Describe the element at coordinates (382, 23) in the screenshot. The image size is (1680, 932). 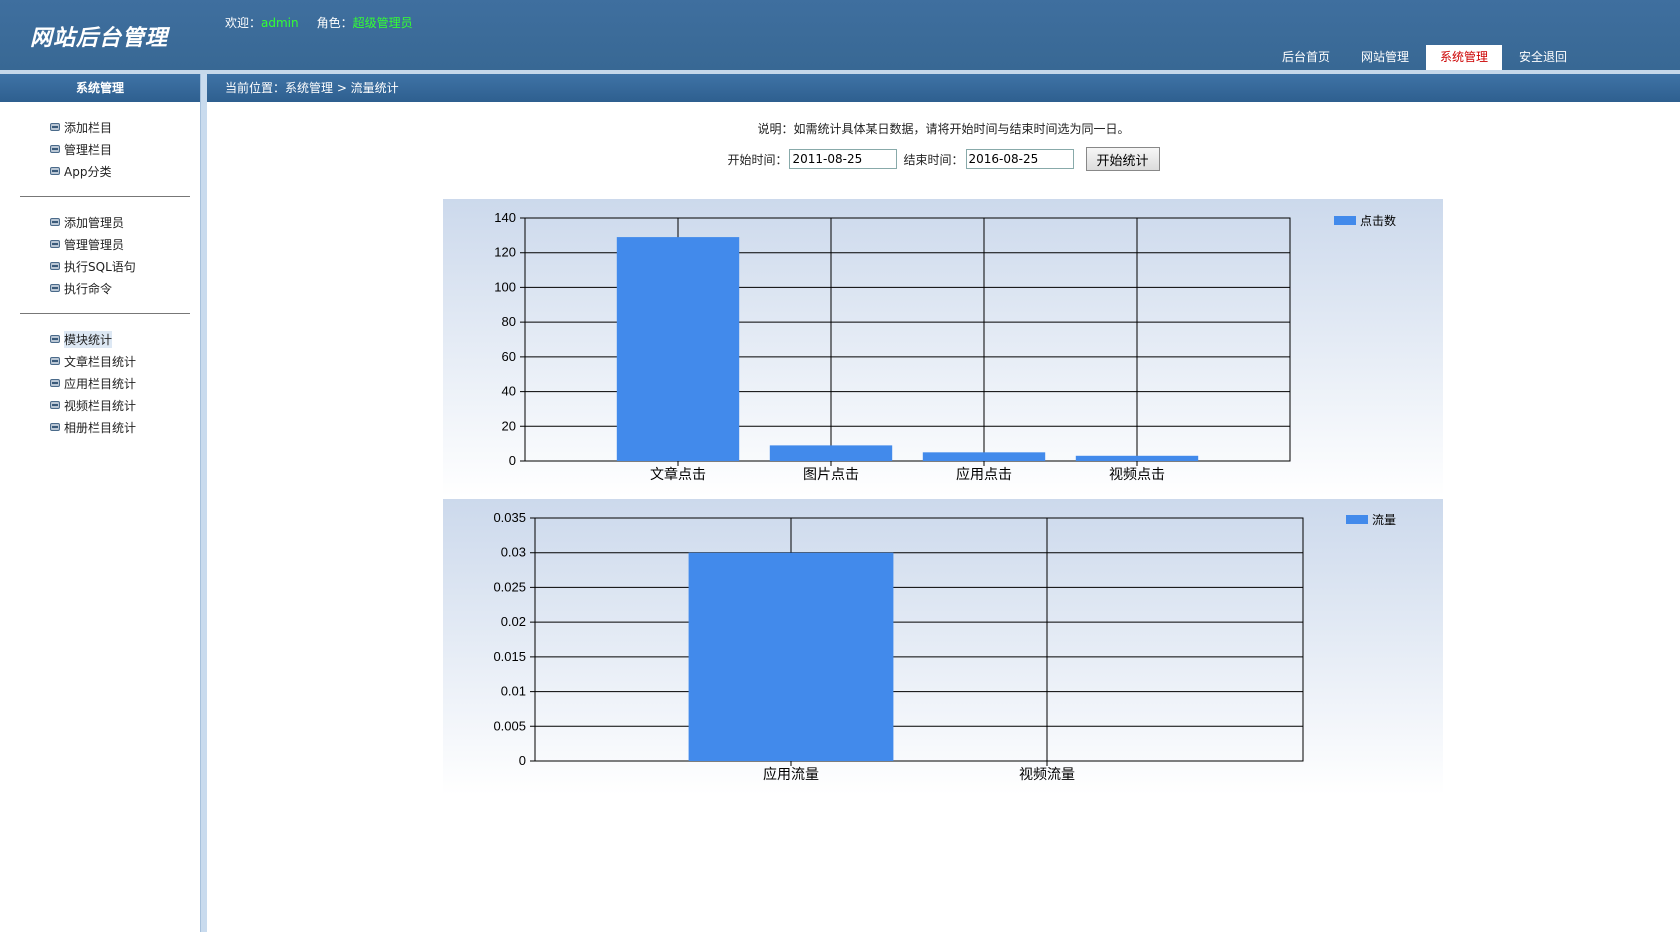
I see `role-value: 超级管理员` at that location.